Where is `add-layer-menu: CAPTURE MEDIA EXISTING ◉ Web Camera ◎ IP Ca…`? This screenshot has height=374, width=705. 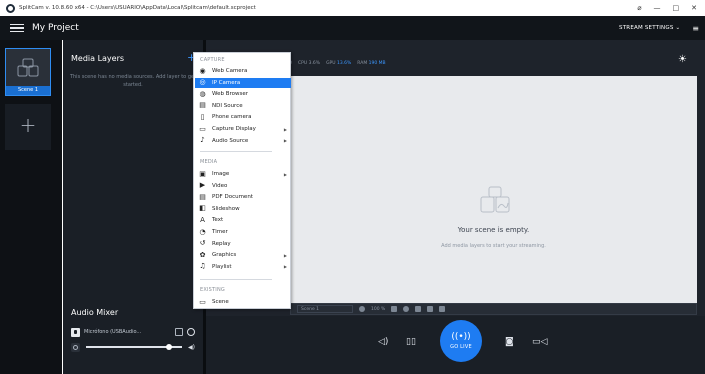 add-layer-menu: CAPTURE MEDIA EXISTING ◉ Web Camera ◎ IP Ca… is located at coordinates (242, 180).